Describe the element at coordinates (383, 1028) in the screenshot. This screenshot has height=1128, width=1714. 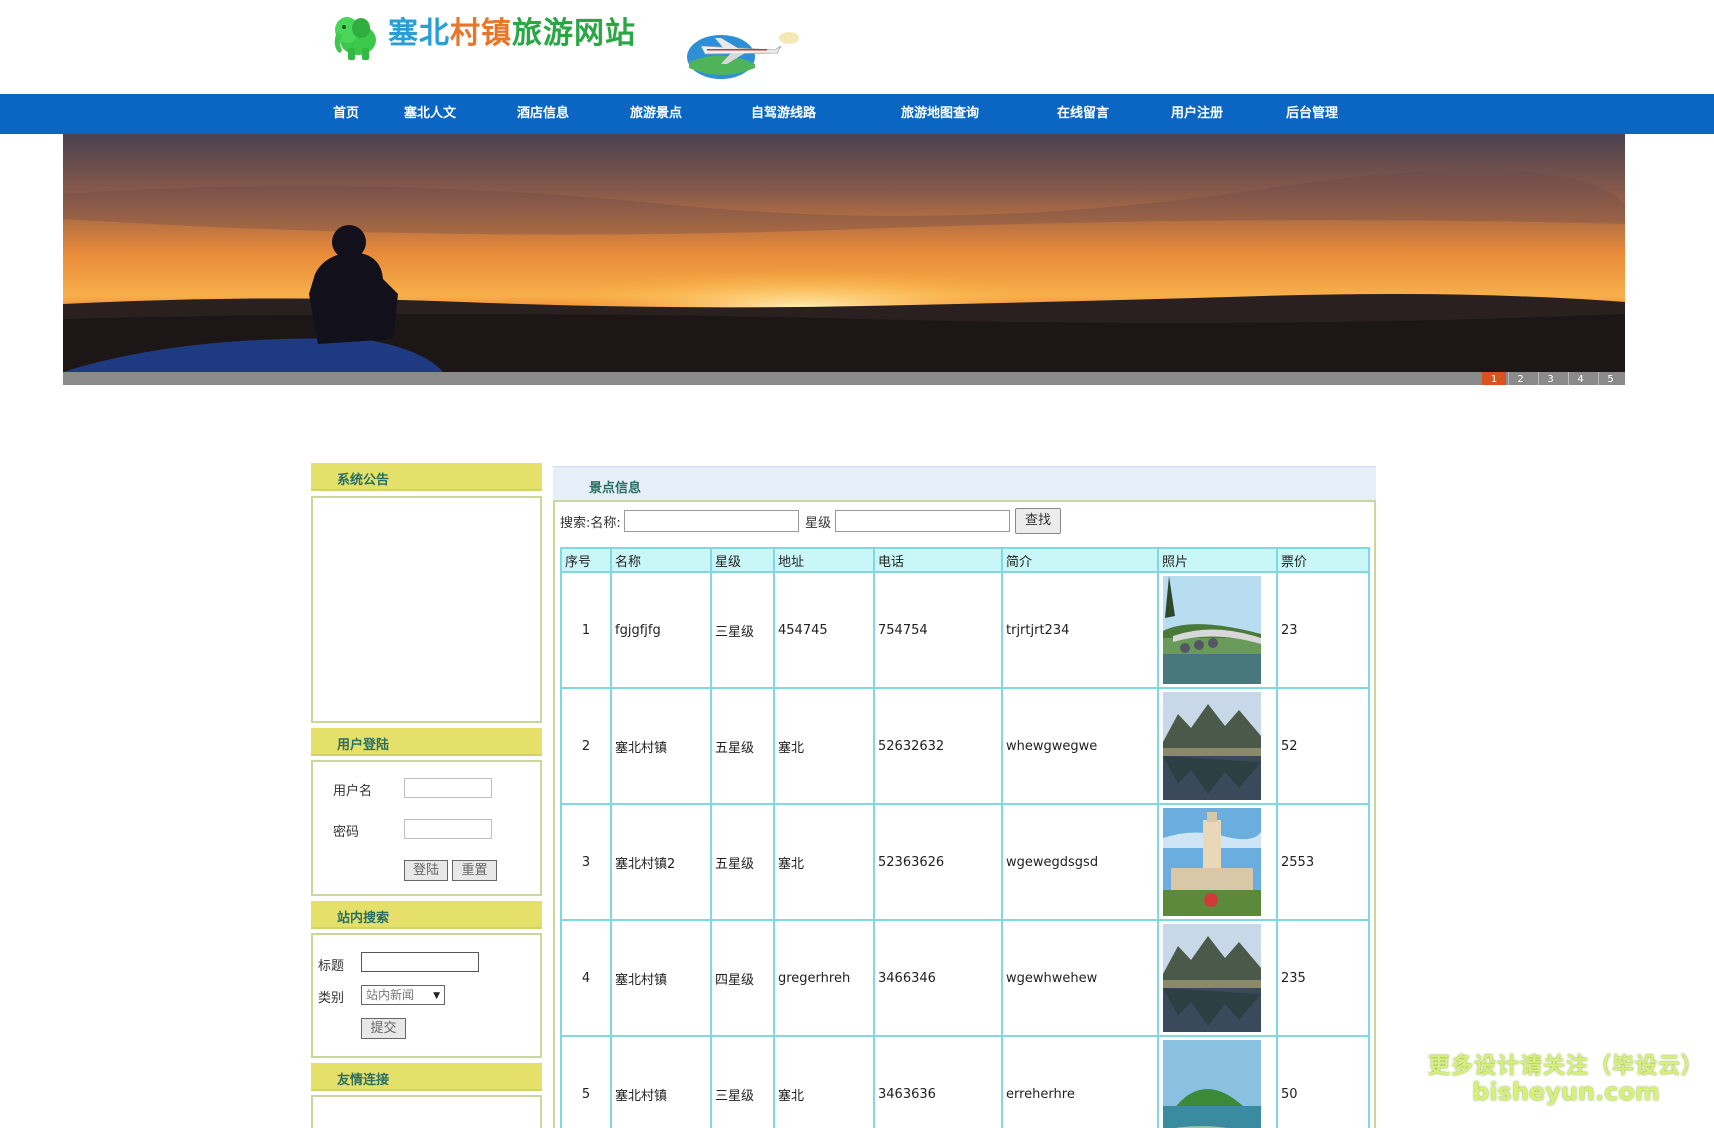
I see `site-search-submit-button: 提交` at that location.